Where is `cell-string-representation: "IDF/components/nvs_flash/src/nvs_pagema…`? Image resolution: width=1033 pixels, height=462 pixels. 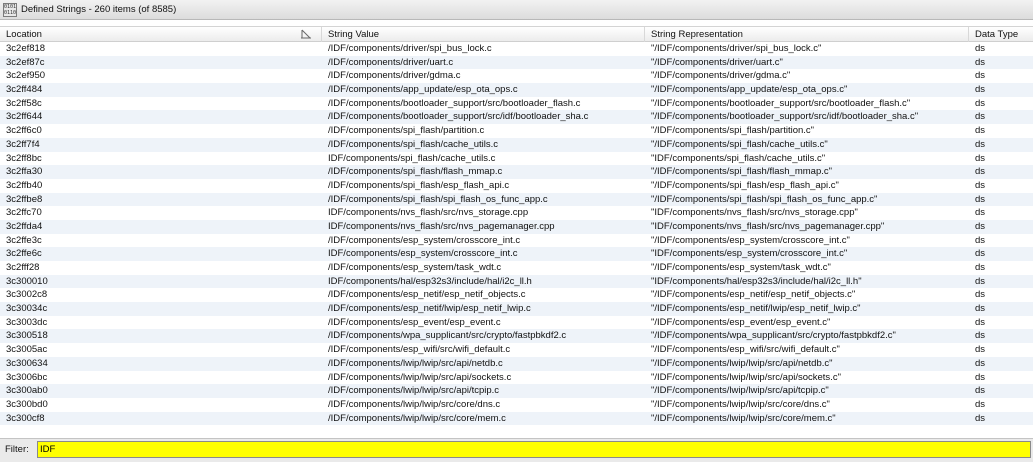 cell-string-representation: "IDF/components/nvs_flash/src/nvs_pagema… is located at coordinates (768, 226).